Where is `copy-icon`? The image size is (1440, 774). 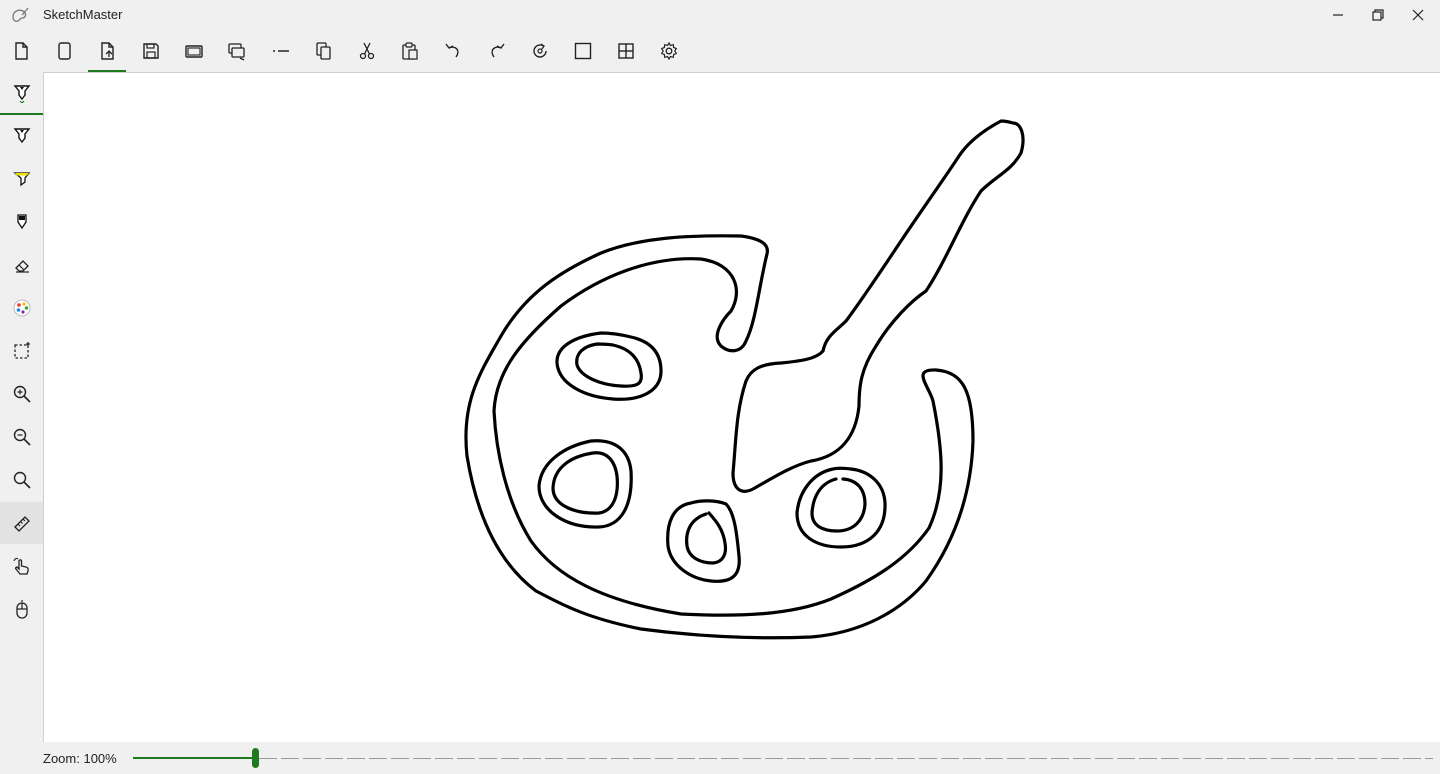
copy-icon is located at coordinates (323, 51).